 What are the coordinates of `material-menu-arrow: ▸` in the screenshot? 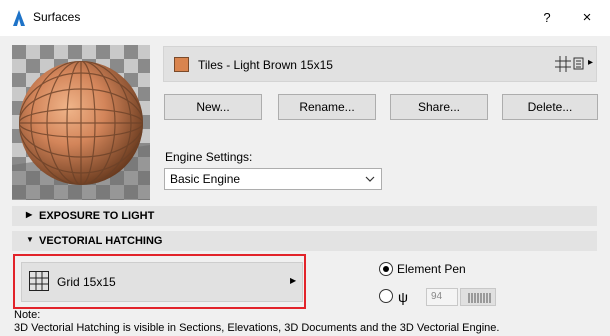 It's located at (590, 62).